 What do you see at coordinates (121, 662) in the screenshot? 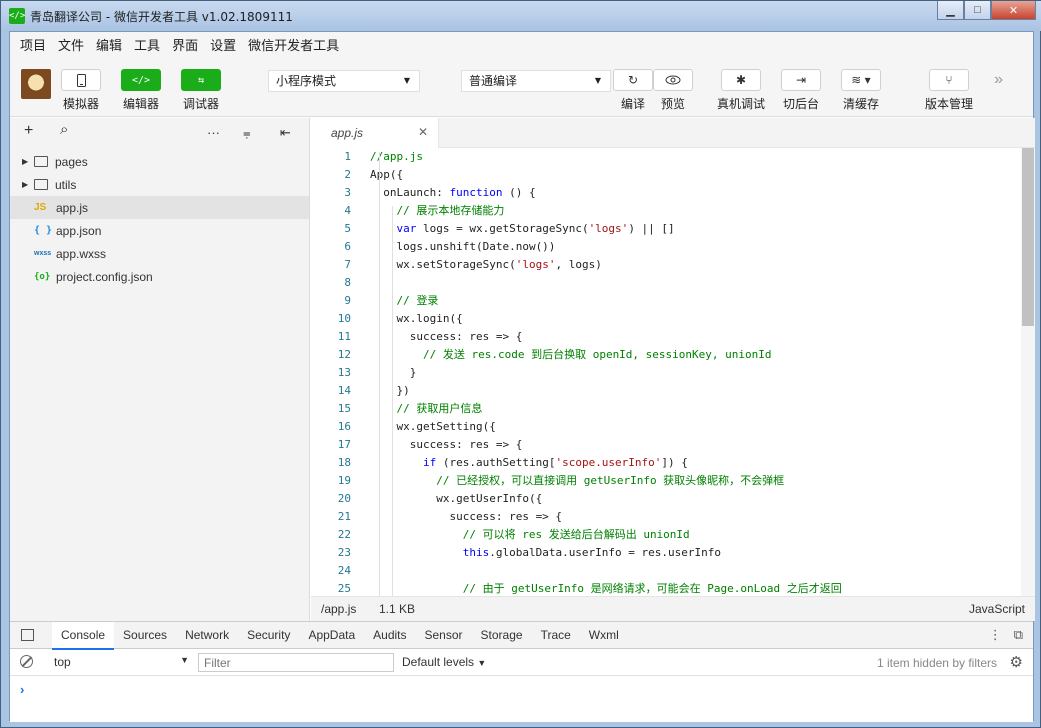
I see `context-select: top ▼` at bounding box center [121, 662].